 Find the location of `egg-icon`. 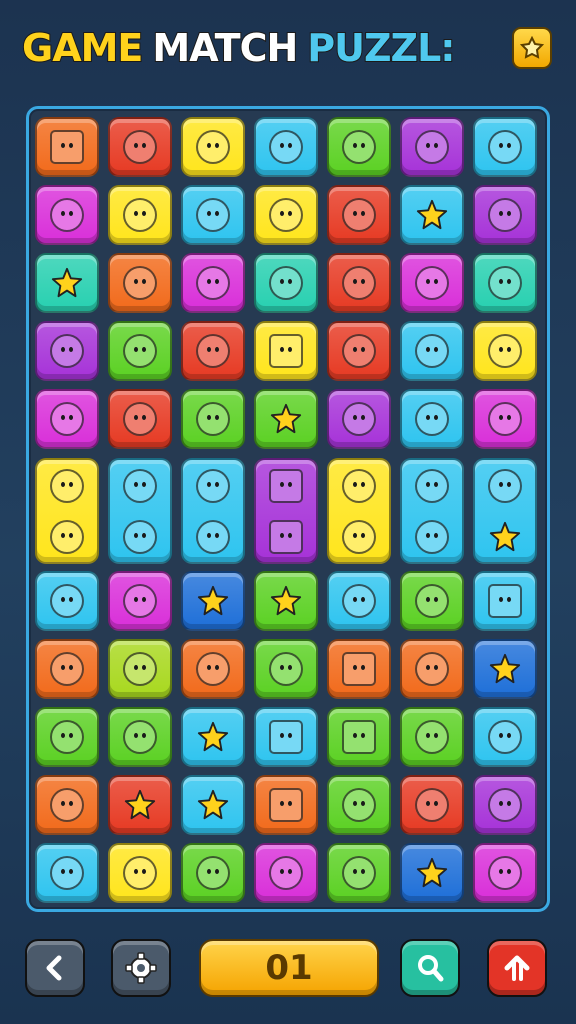

egg-icon is located at coordinates (213, 485).